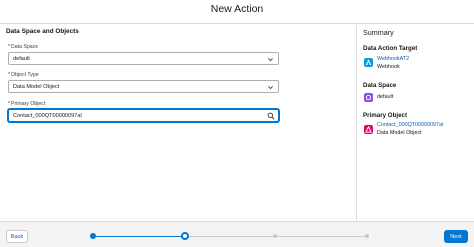 The width and height of the screenshot is (474, 247). I want to click on data-space-icon, so click(368, 97).